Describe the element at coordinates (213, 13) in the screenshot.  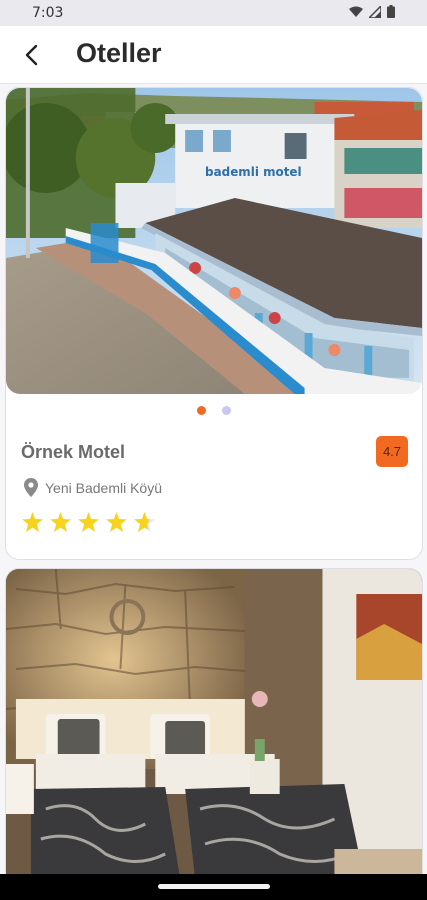
I see `status-bar: 7:03` at that location.